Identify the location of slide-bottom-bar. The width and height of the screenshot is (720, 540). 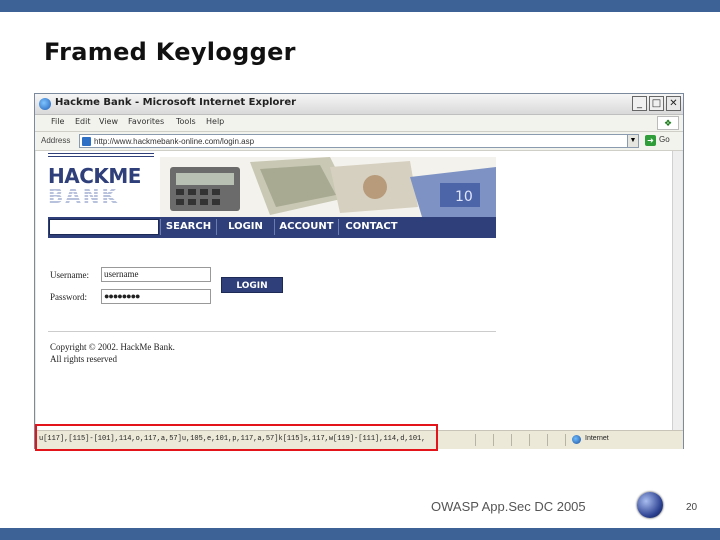
(360, 534).